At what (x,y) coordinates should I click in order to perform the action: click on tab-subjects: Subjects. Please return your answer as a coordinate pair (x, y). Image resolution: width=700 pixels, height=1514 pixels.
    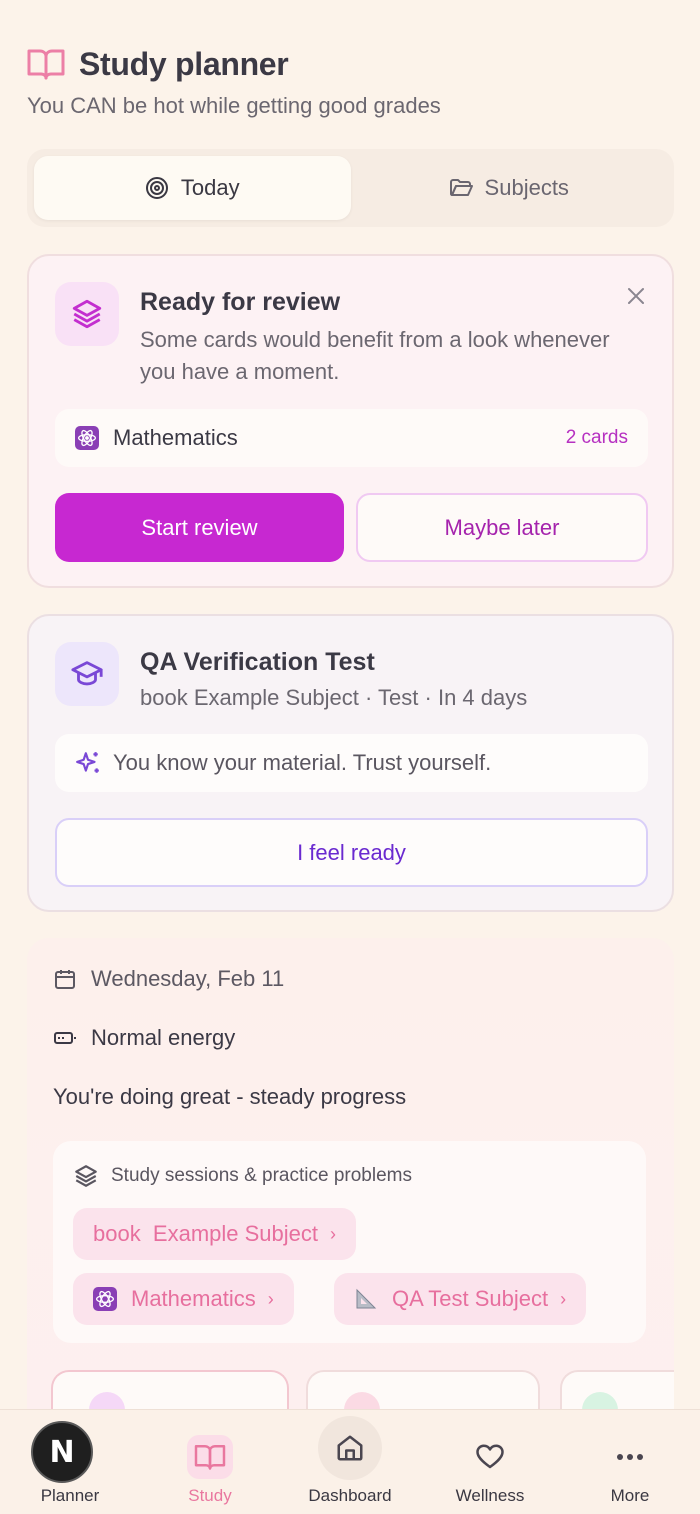
    Looking at the image, I should click on (509, 188).